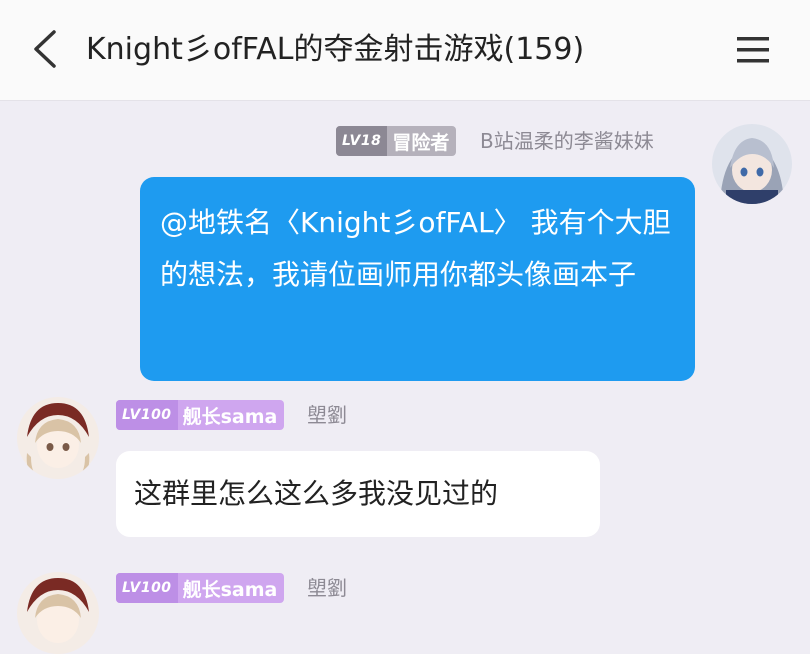  Describe the element at coordinates (362, 141) in the screenshot. I see `level-label: LV18` at that location.